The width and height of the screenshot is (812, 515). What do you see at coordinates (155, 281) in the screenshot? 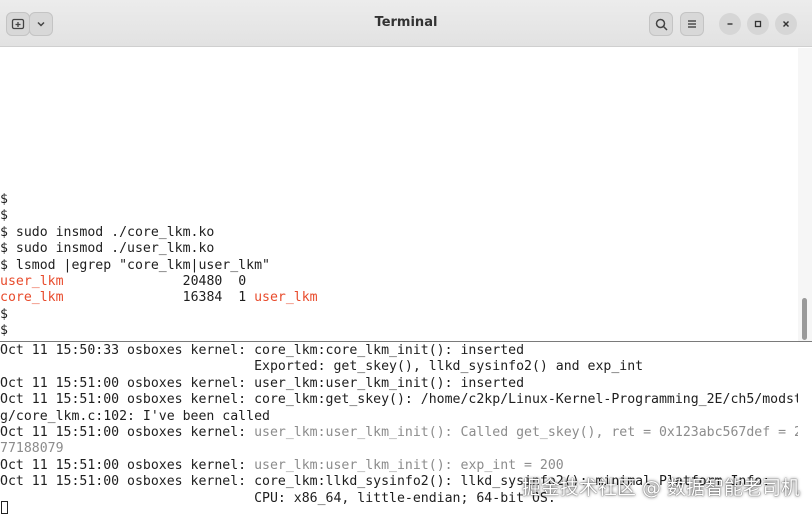
I see `terminal-text: 20480 0` at bounding box center [155, 281].